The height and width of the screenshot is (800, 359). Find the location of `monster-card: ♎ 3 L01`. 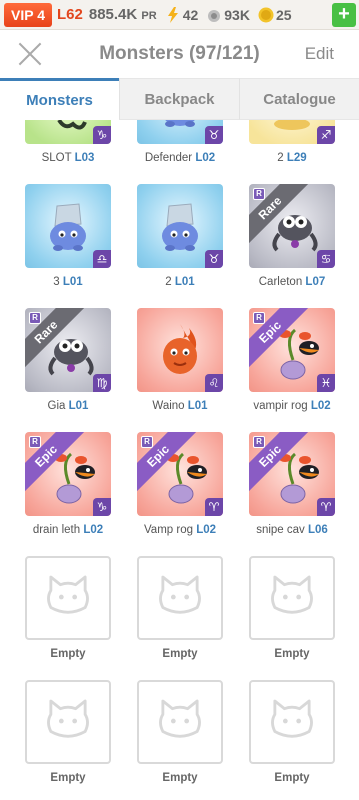

monster-card: ♎ 3 L01 is located at coordinates (68, 236).